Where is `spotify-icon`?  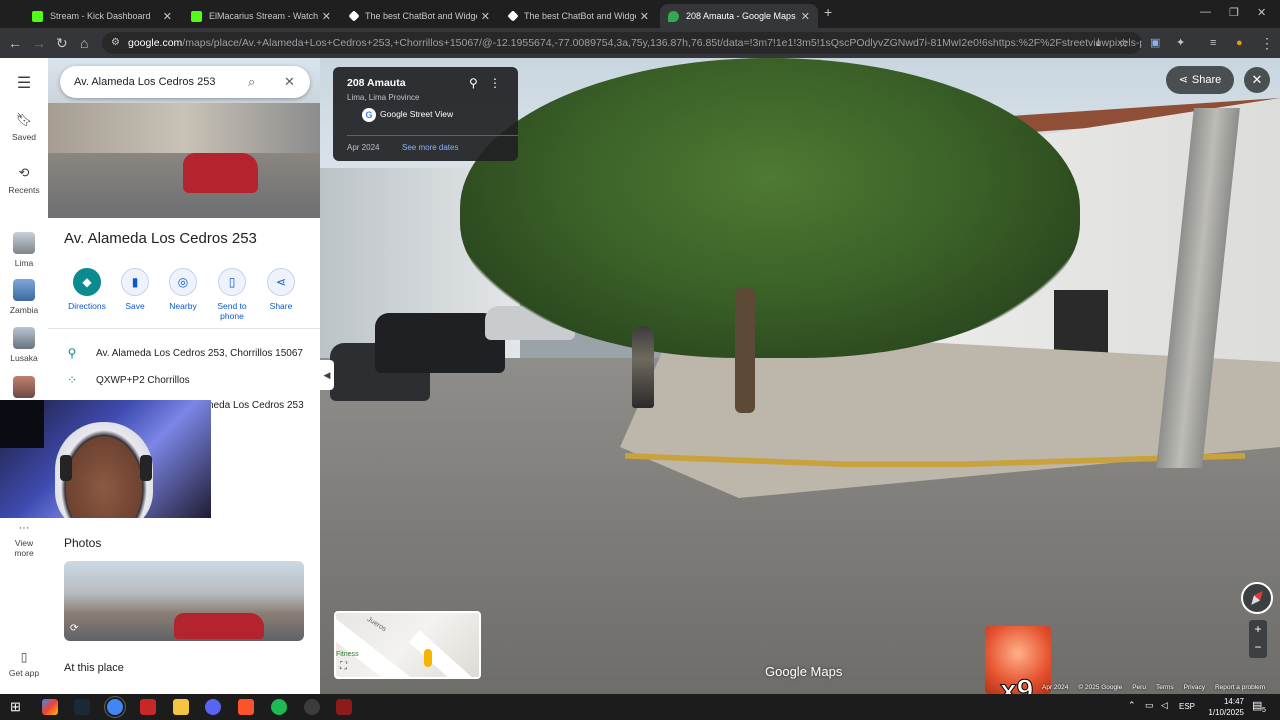
spotify-icon is located at coordinates (279, 707).